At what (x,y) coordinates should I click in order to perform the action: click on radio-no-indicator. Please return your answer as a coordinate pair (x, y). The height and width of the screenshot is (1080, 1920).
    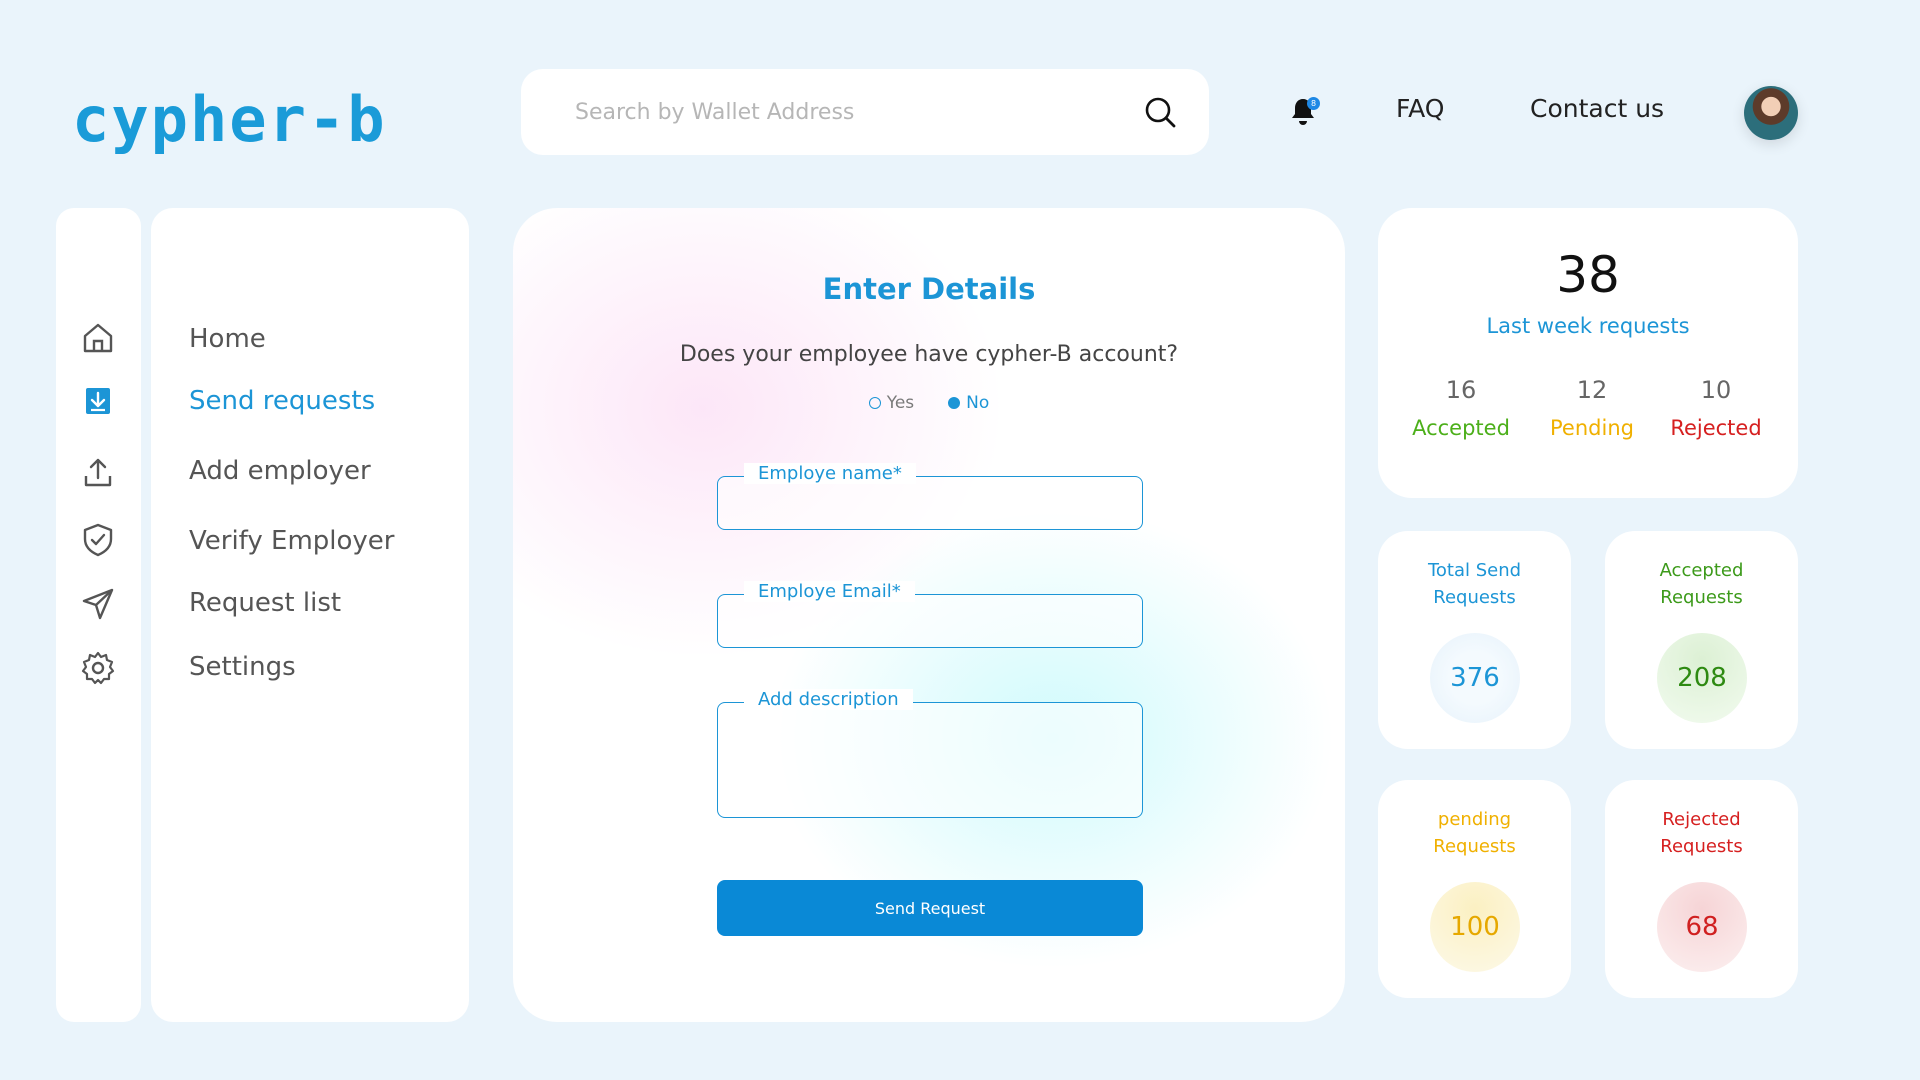
    Looking at the image, I should click on (954, 403).